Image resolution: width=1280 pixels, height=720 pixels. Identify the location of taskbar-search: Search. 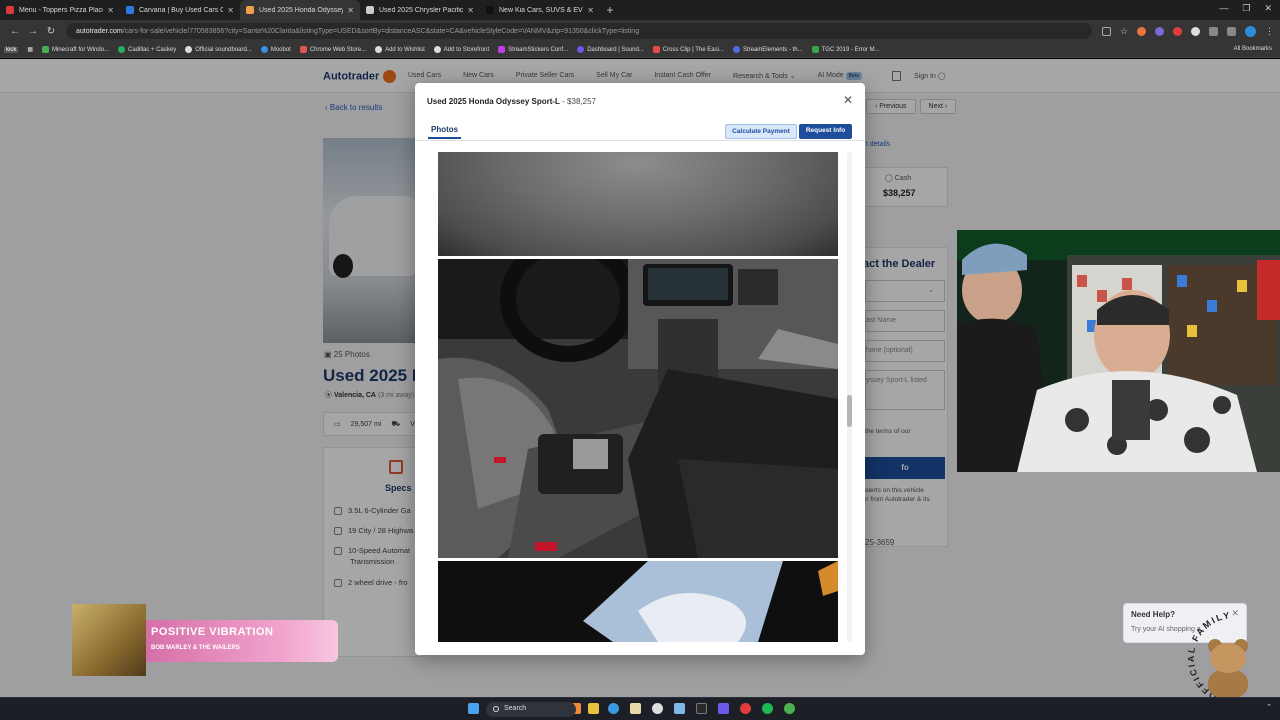
(531, 709).